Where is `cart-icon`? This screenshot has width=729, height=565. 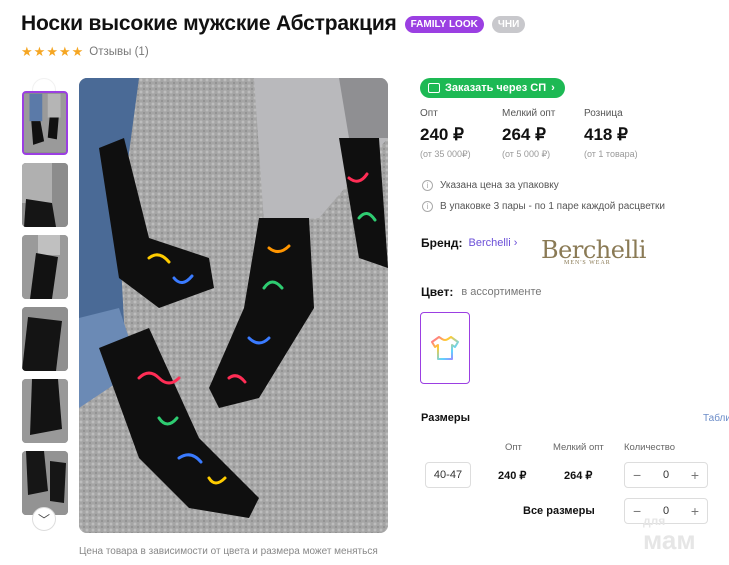 cart-icon is located at coordinates (434, 88).